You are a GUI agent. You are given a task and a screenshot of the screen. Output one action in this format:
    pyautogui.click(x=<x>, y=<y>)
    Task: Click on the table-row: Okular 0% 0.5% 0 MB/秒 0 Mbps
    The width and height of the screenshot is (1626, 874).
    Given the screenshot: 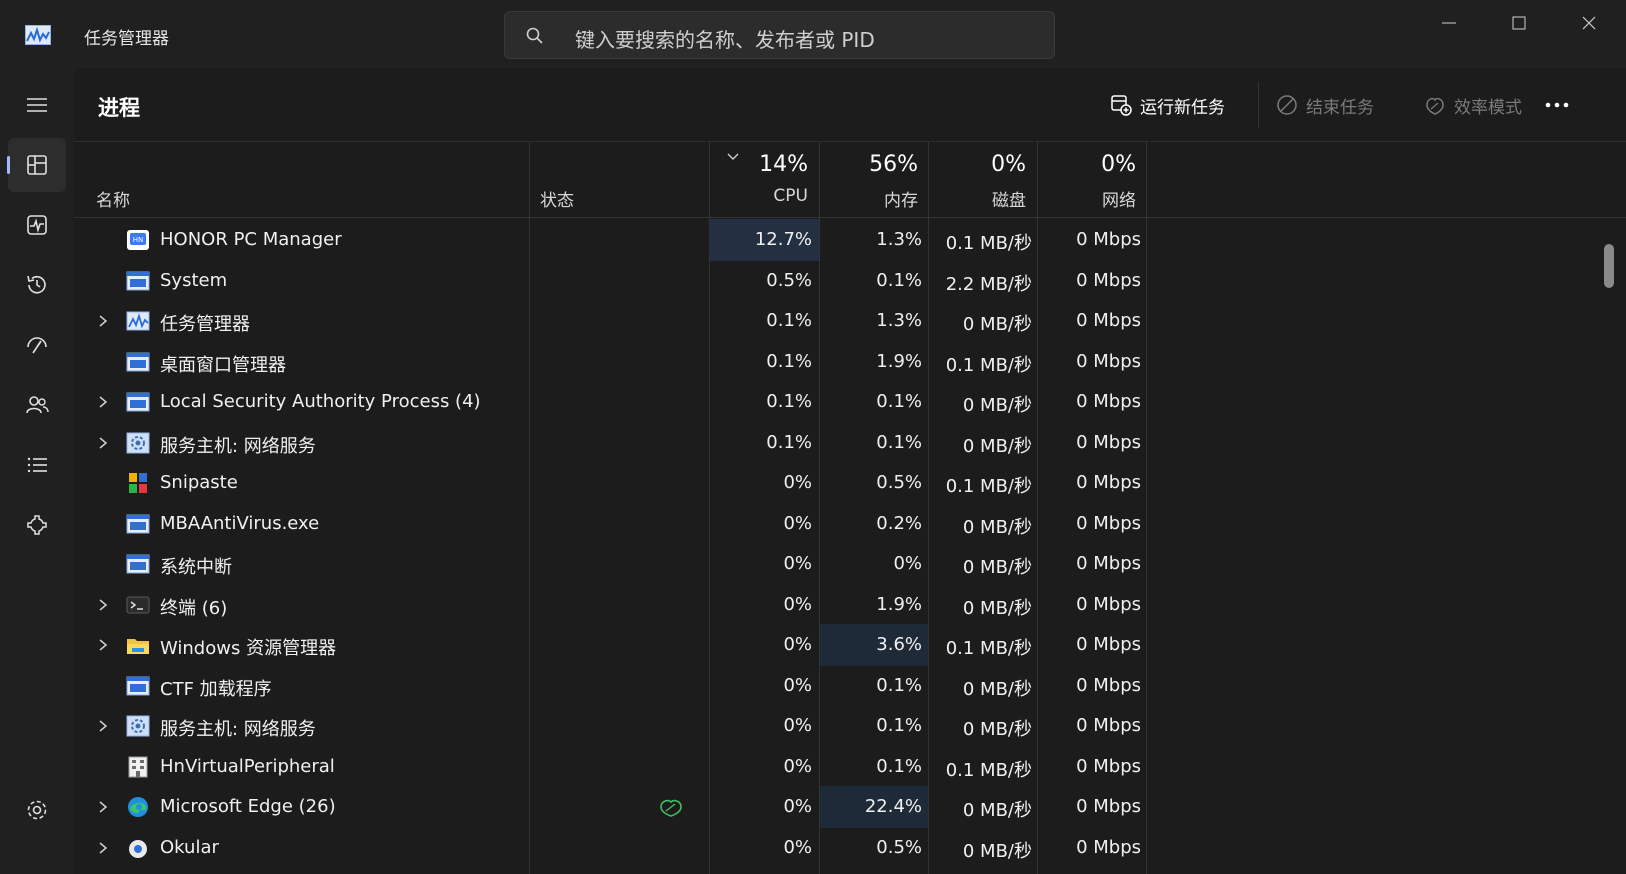 What is the action you would take?
    pyautogui.click(x=850, y=848)
    